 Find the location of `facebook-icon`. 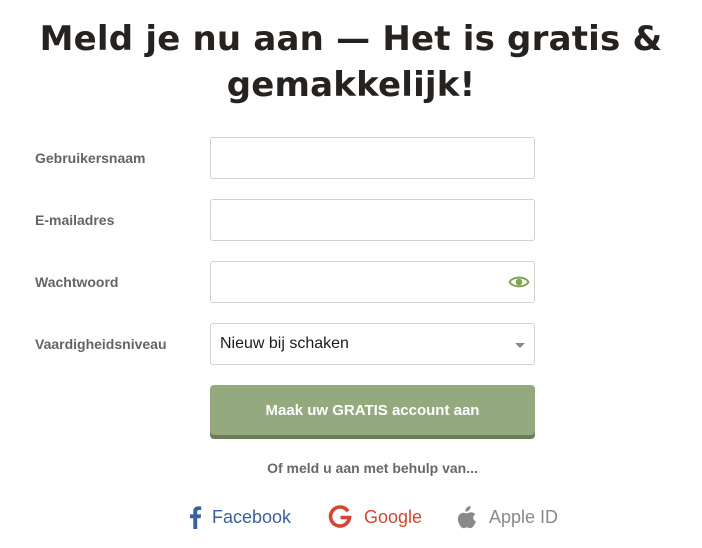

facebook-icon is located at coordinates (195, 517).